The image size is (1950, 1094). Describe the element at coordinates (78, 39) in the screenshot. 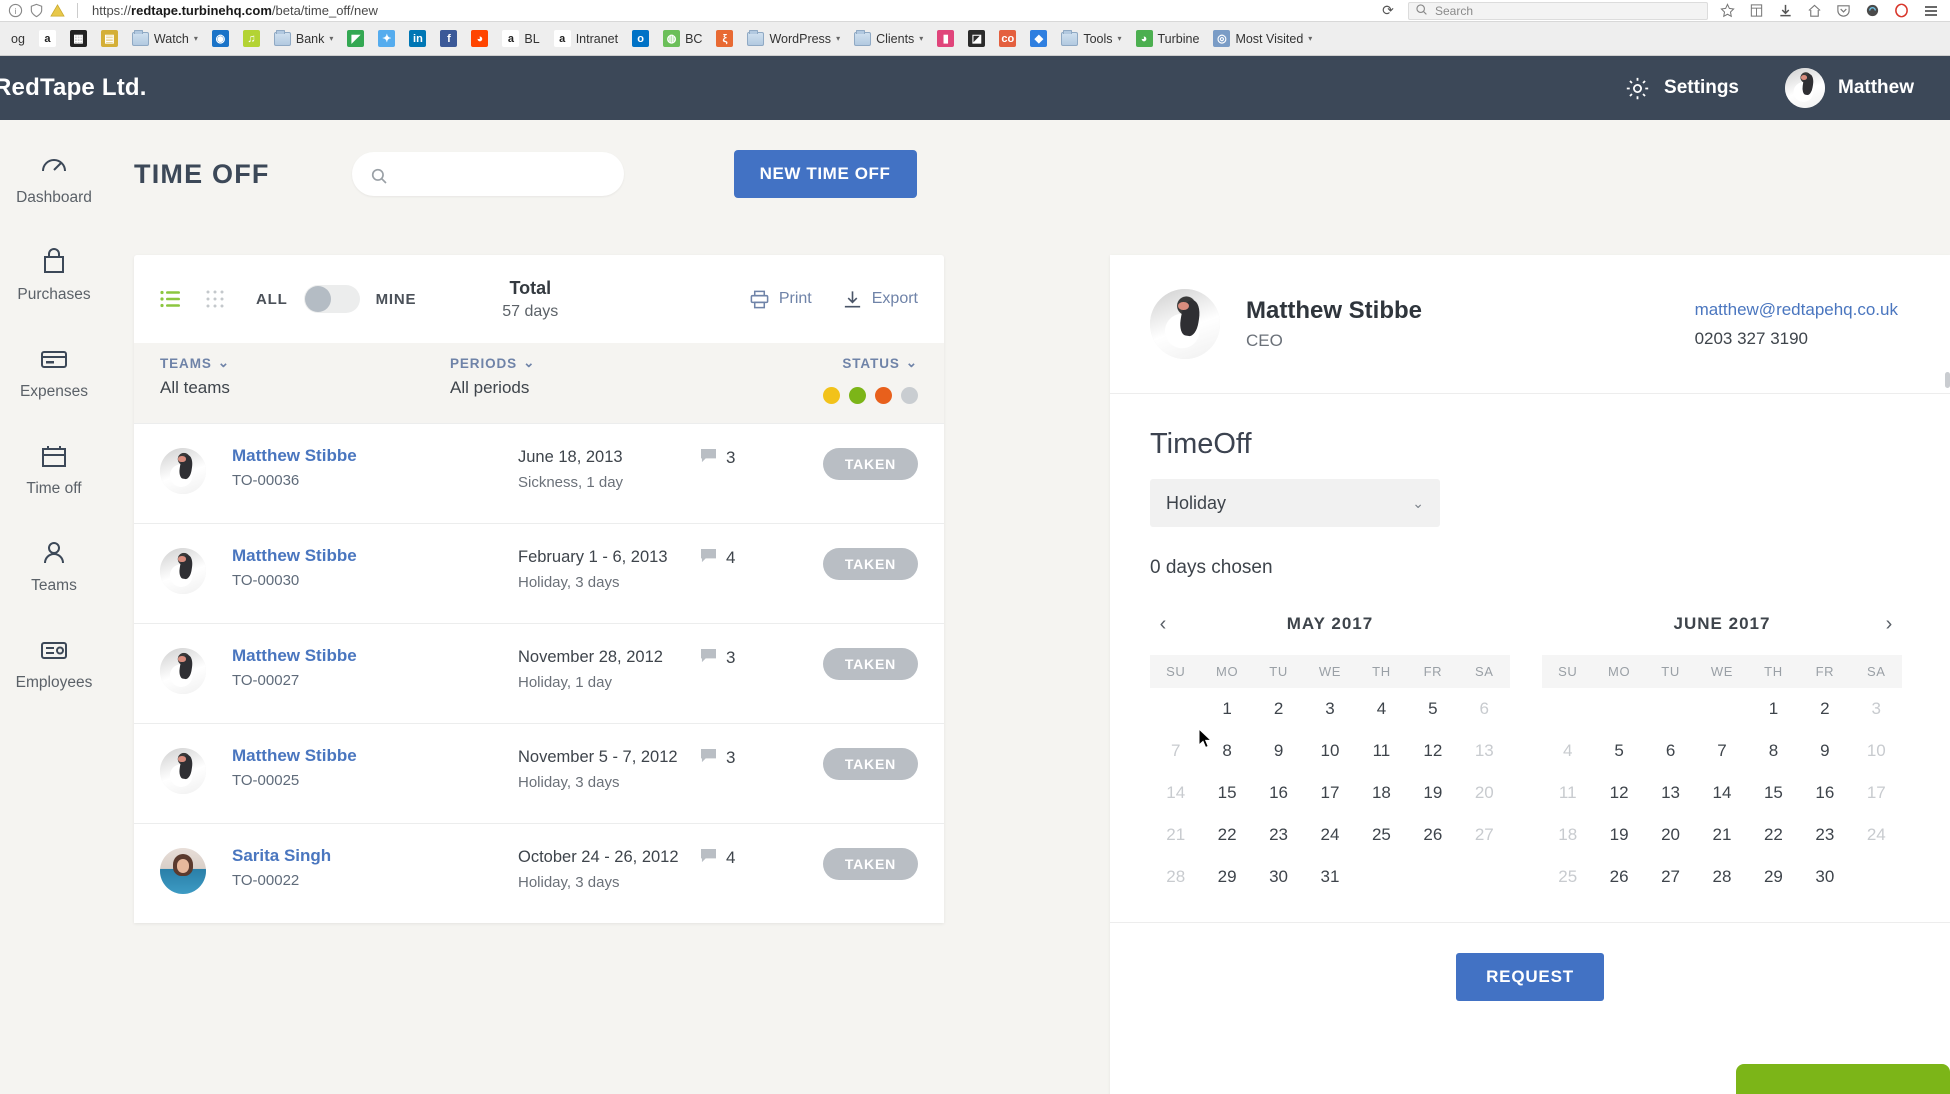

I see `bookmark-item: ▦` at that location.